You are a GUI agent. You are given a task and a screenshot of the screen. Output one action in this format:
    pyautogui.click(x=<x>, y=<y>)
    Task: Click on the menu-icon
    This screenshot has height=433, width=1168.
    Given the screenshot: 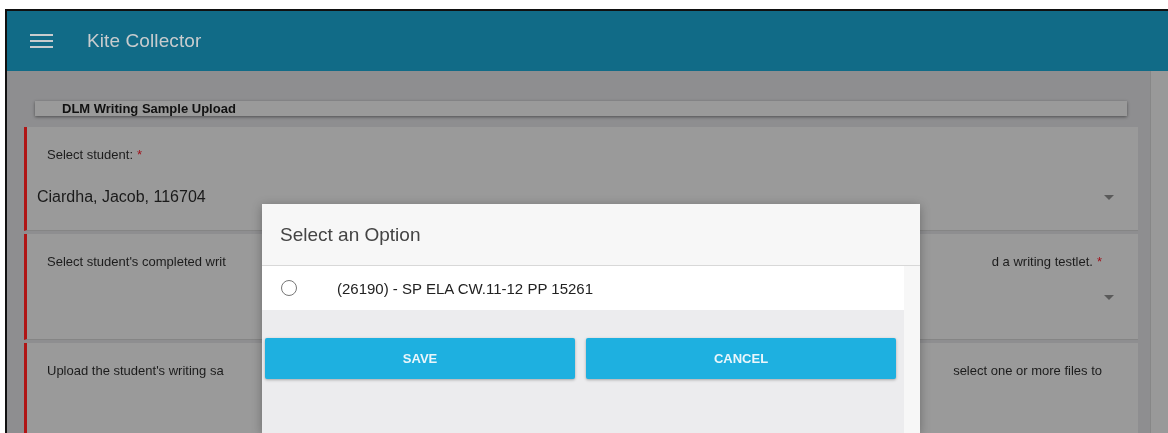 What is the action you would take?
    pyautogui.click(x=41, y=41)
    